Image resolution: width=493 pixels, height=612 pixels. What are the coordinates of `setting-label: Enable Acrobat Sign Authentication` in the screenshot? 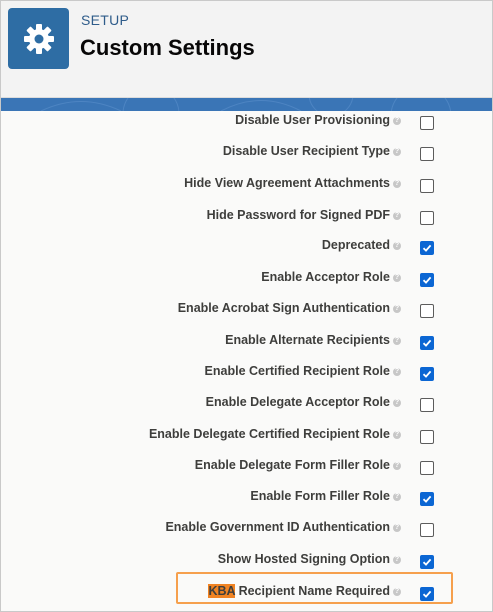 It's located at (283, 308).